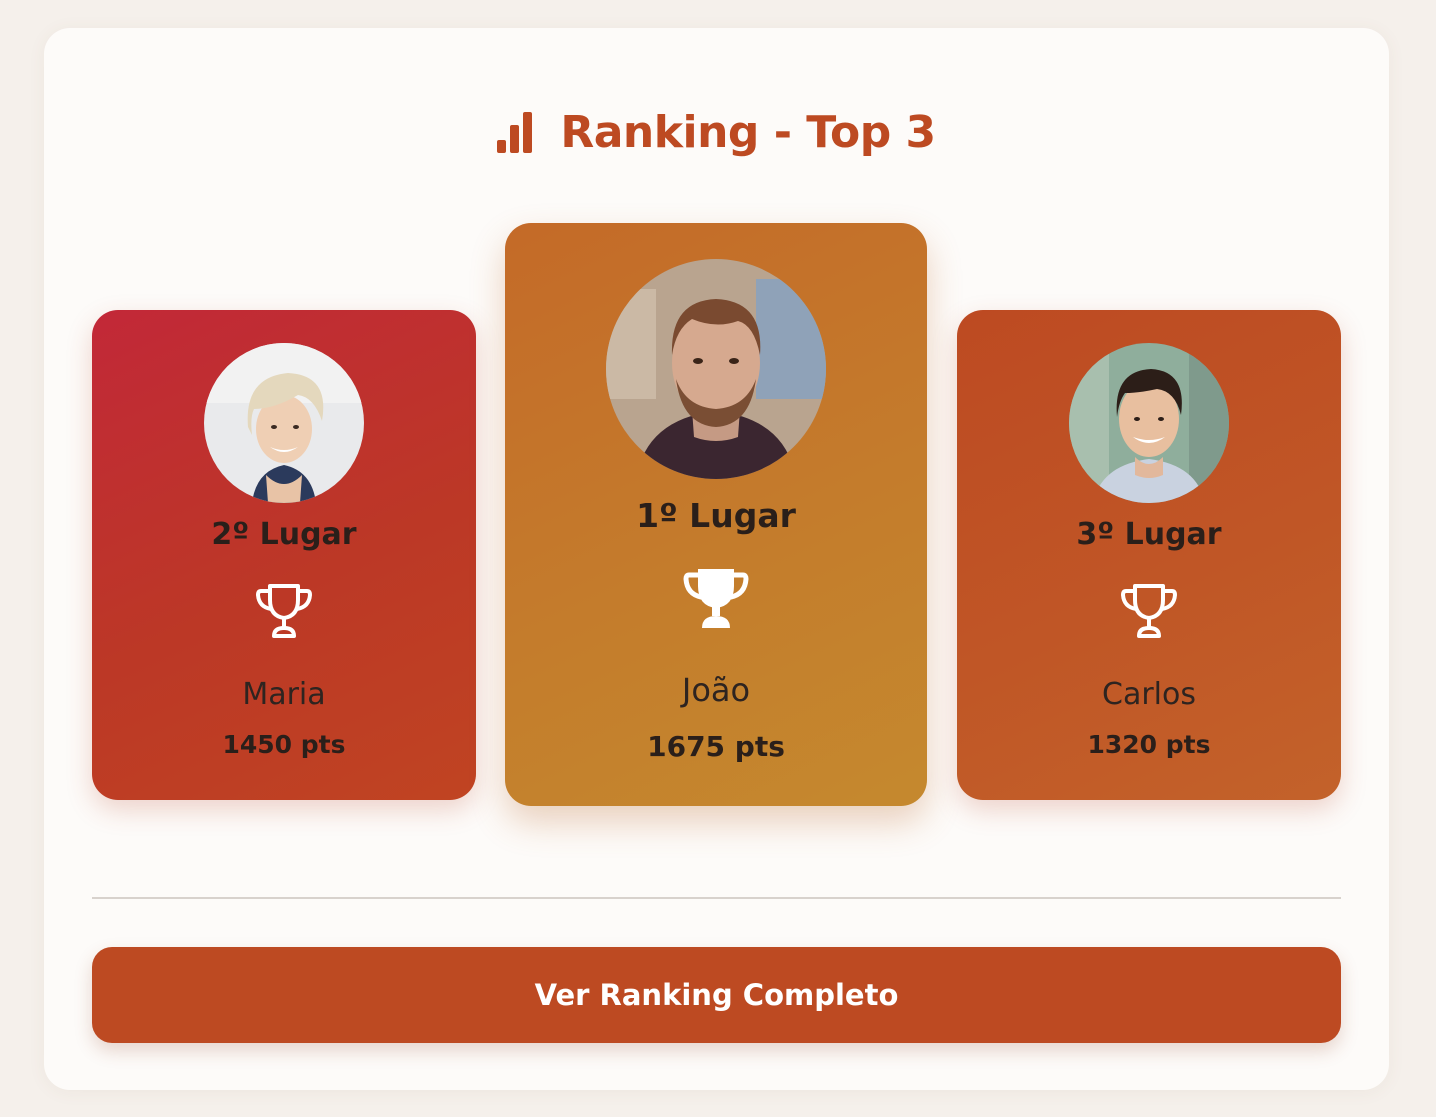  I want to click on podium-card-second: 2º Lugar Maria 1450 pts, so click(284, 555).